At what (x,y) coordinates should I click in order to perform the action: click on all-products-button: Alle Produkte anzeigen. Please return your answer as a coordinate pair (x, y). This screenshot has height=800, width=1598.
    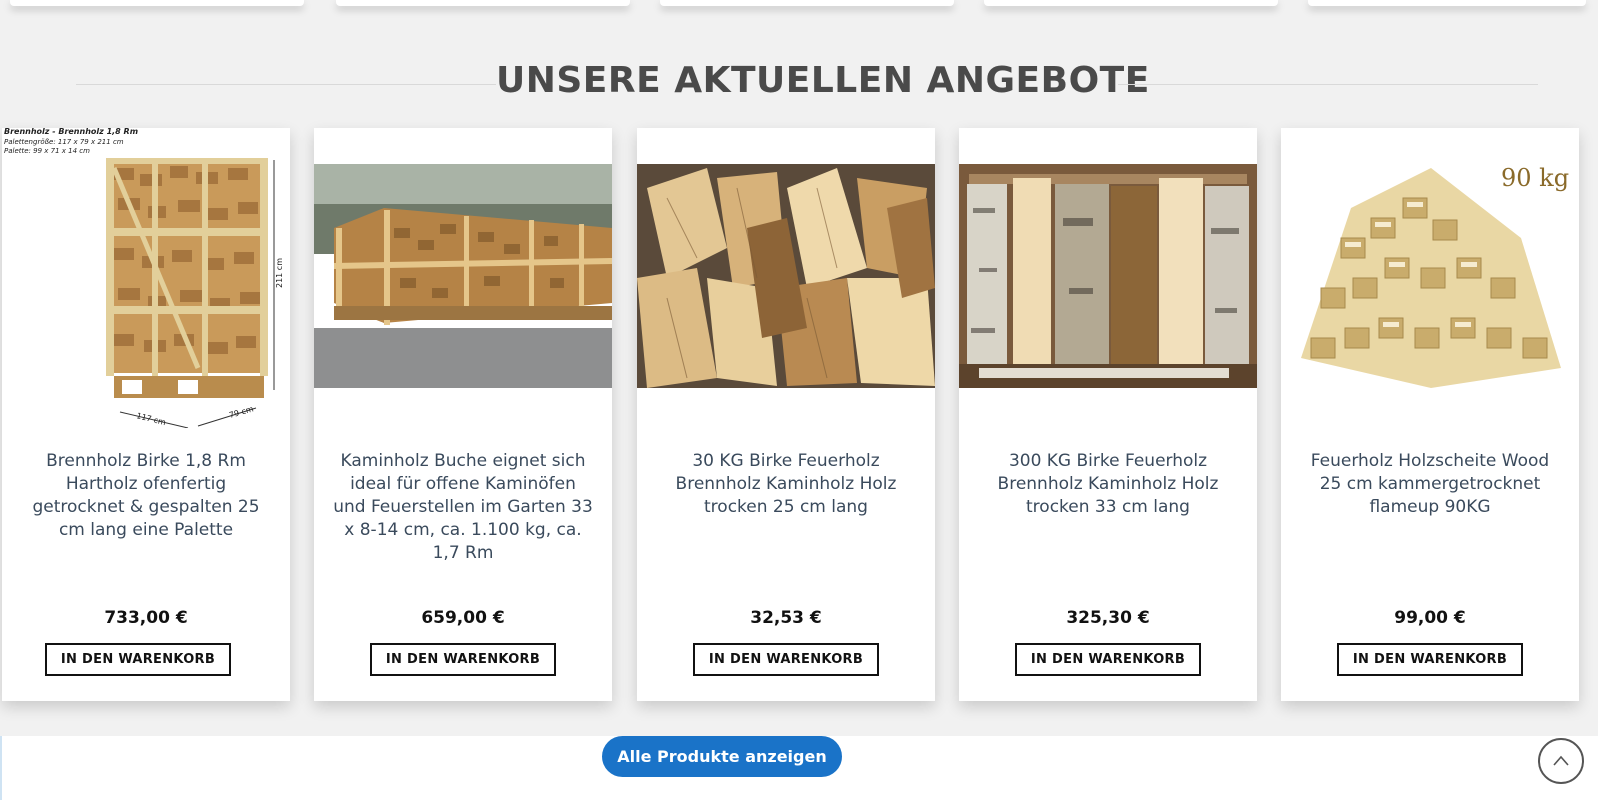
    Looking at the image, I should click on (722, 756).